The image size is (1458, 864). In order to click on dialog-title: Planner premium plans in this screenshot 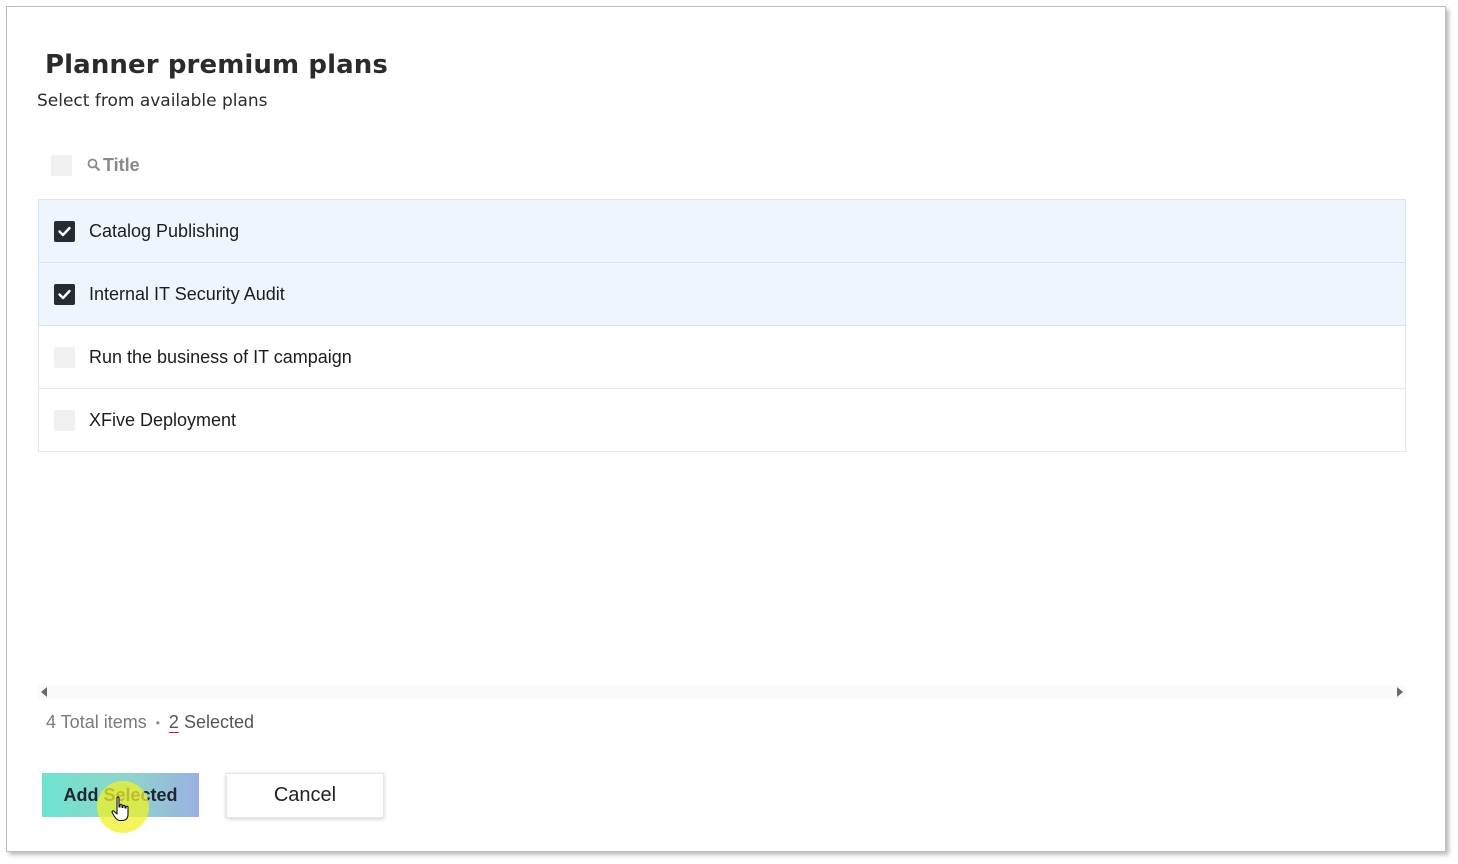, I will do `click(216, 65)`.